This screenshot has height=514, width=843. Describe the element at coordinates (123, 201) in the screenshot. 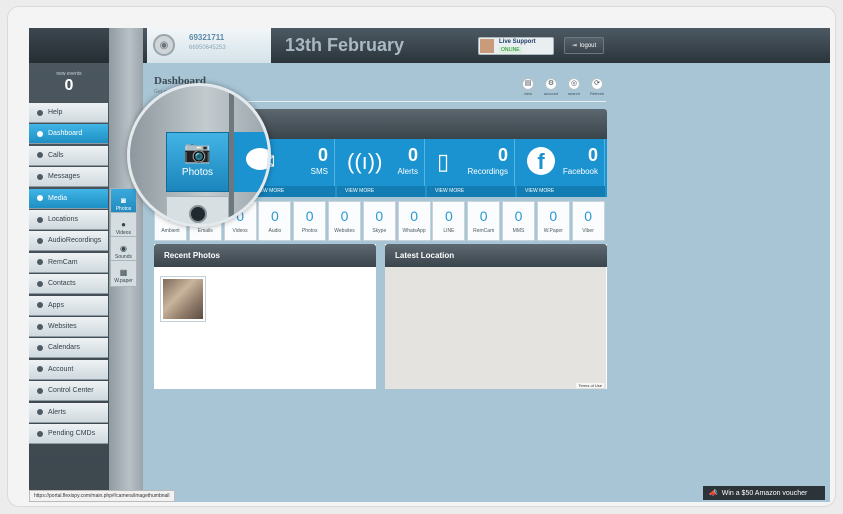

I see `subnav-photos: ◙ Photos` at that location.